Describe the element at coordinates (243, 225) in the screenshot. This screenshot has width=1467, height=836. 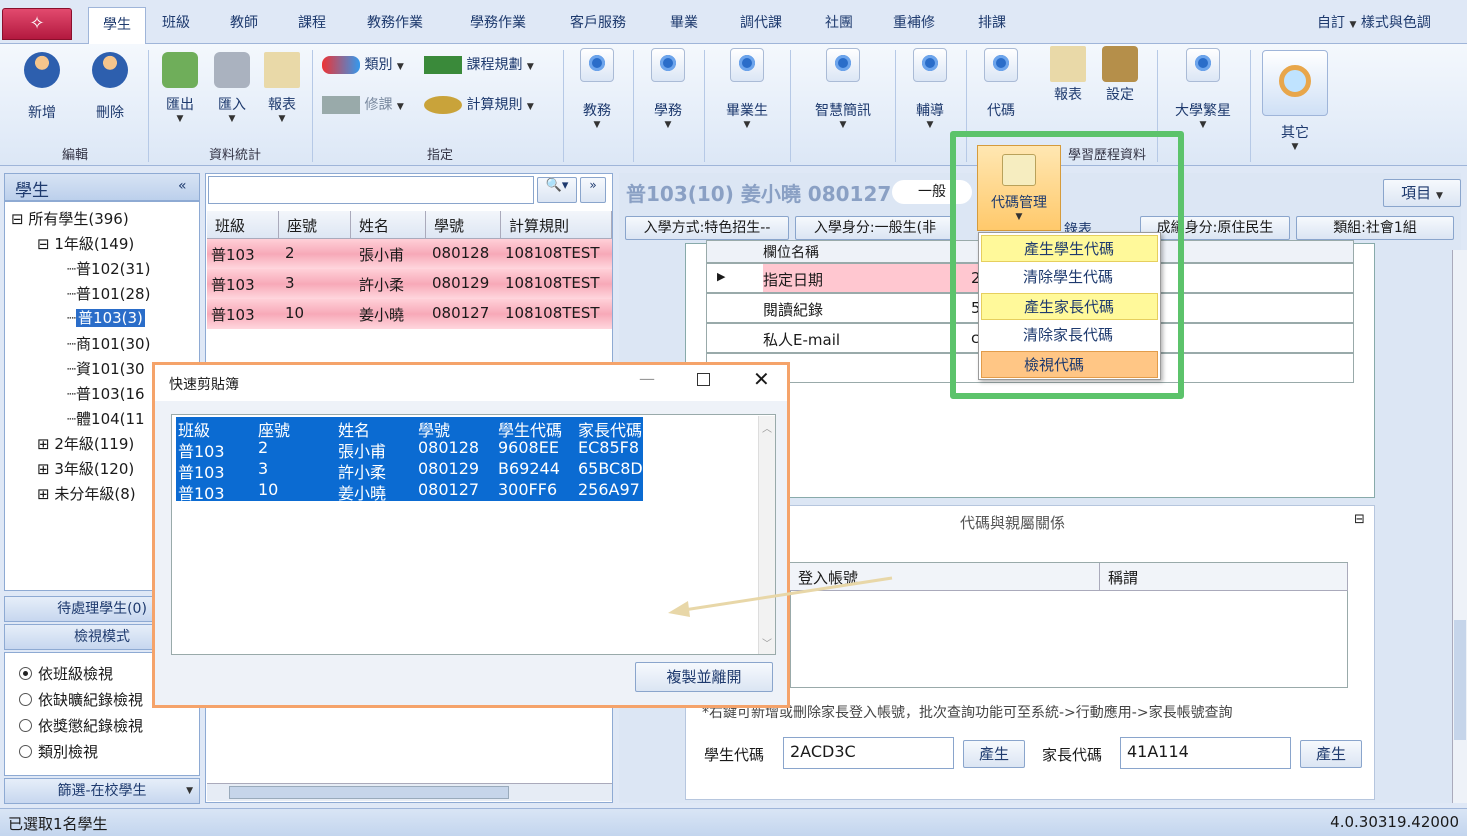
I see `col-class: 班級` at that location.